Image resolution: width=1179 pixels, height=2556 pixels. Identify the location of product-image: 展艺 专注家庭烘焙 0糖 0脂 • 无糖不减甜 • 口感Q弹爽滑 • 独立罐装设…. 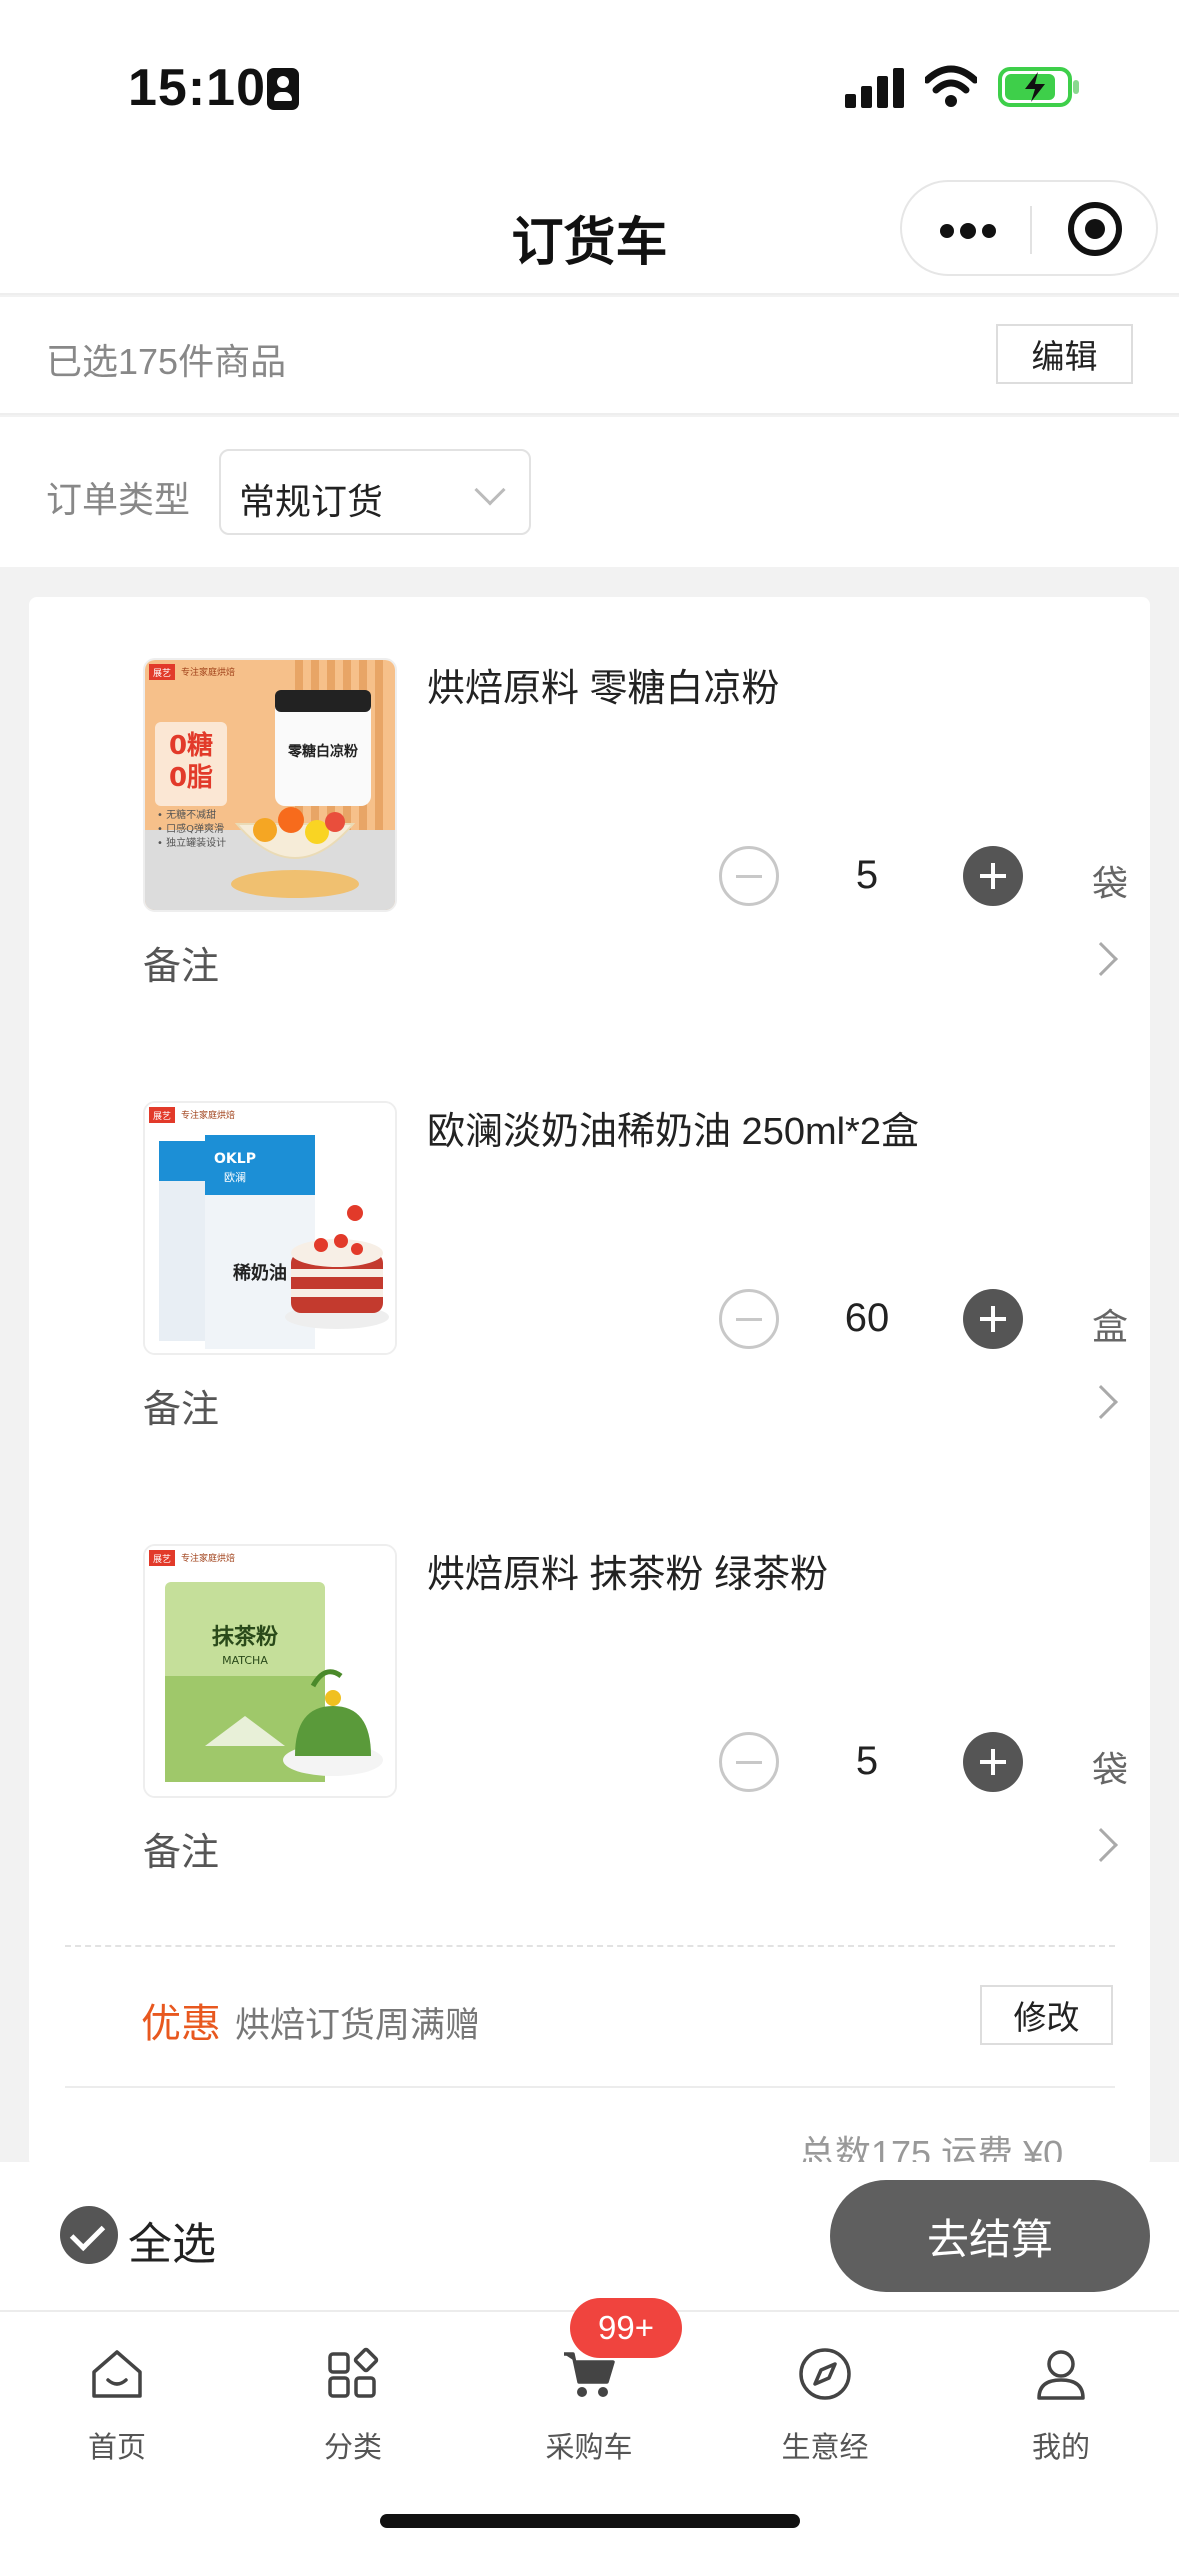
(270, 785).